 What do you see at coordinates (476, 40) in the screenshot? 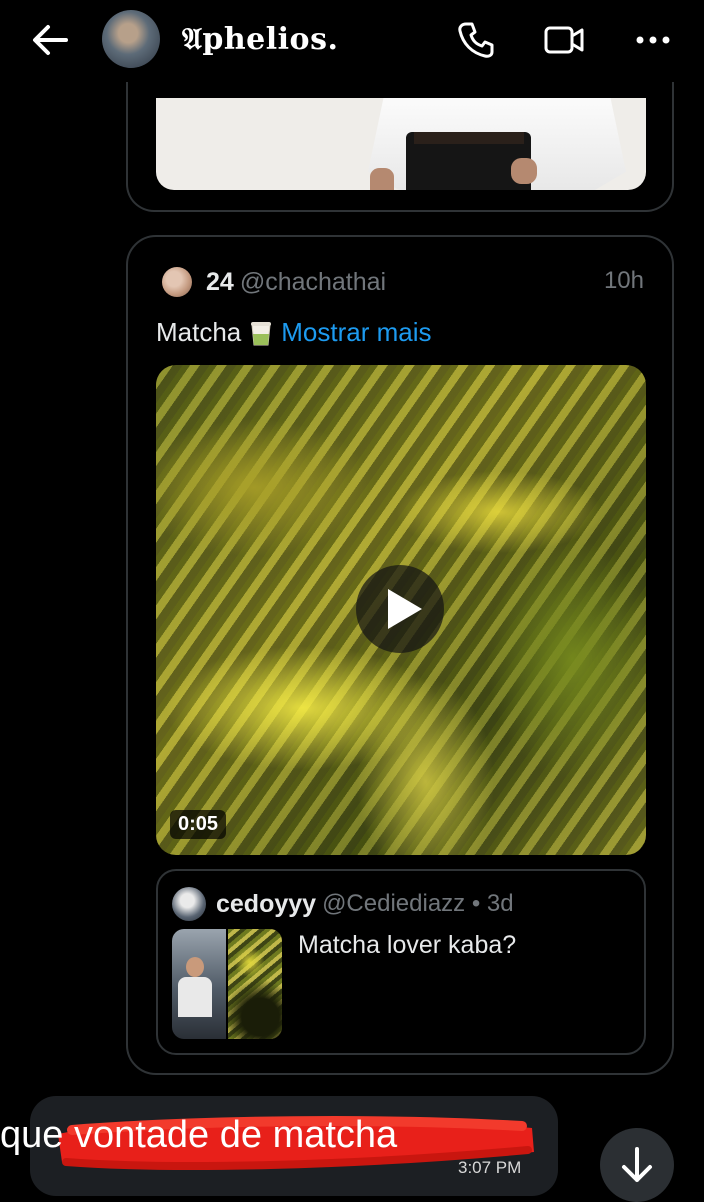
I see `phone-icon` at bounding box center [476, 40].